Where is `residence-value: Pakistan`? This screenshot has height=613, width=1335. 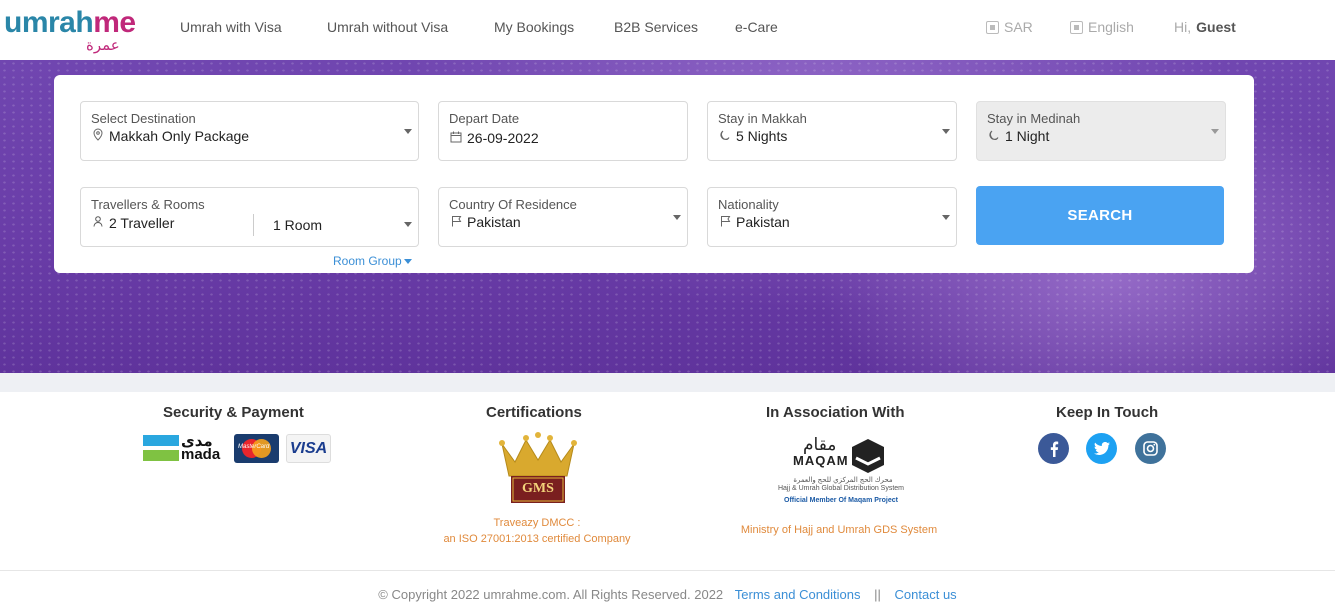 residence-value: Pakistan is located at coordinates (494, 222).